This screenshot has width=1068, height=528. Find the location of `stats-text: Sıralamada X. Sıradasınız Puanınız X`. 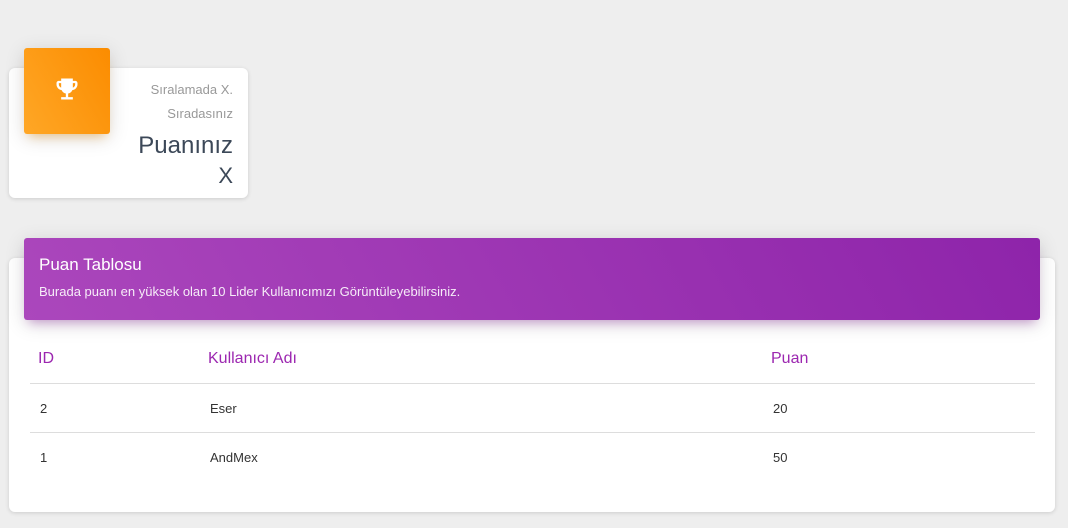

stats-text: Sıralamada X. Sıradasınız Puanınız X is located at coordinates (178, 134).